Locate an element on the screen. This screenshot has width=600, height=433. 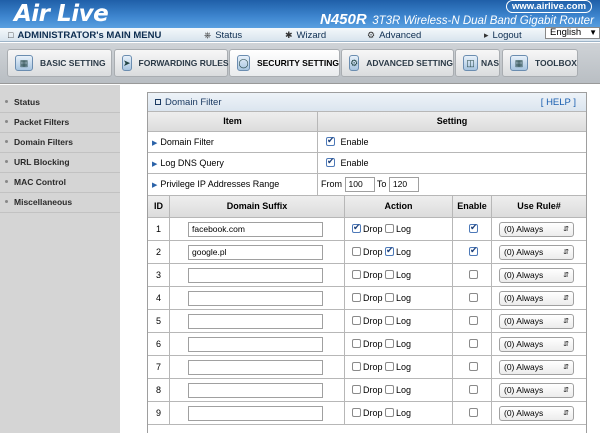
advanced-setting-icon: ⚙ is located at coordinates (354, 63).